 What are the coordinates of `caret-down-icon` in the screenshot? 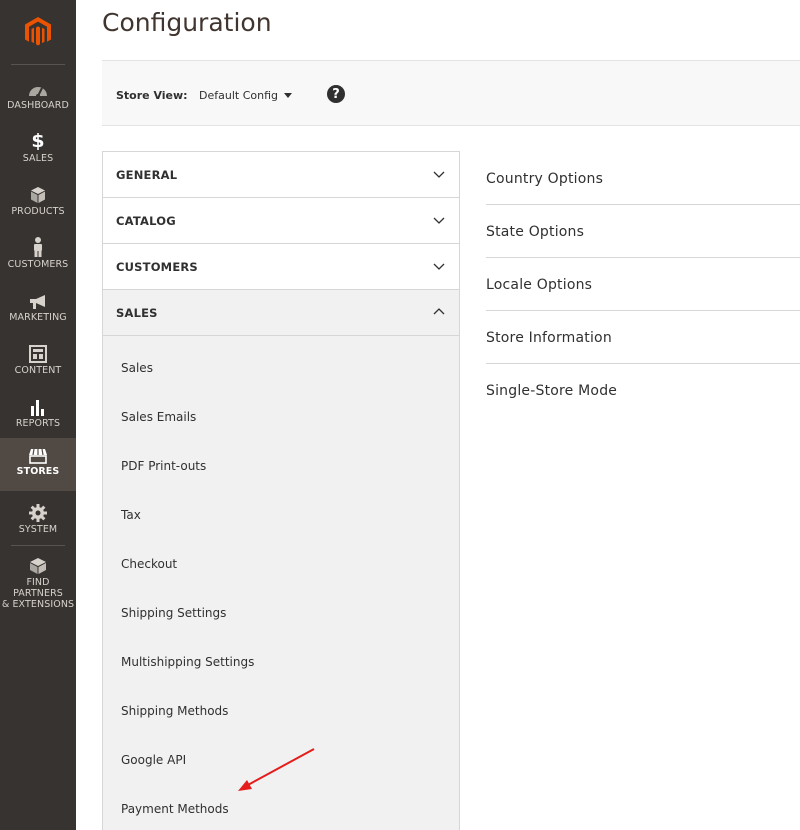 It's located at (287, 95).